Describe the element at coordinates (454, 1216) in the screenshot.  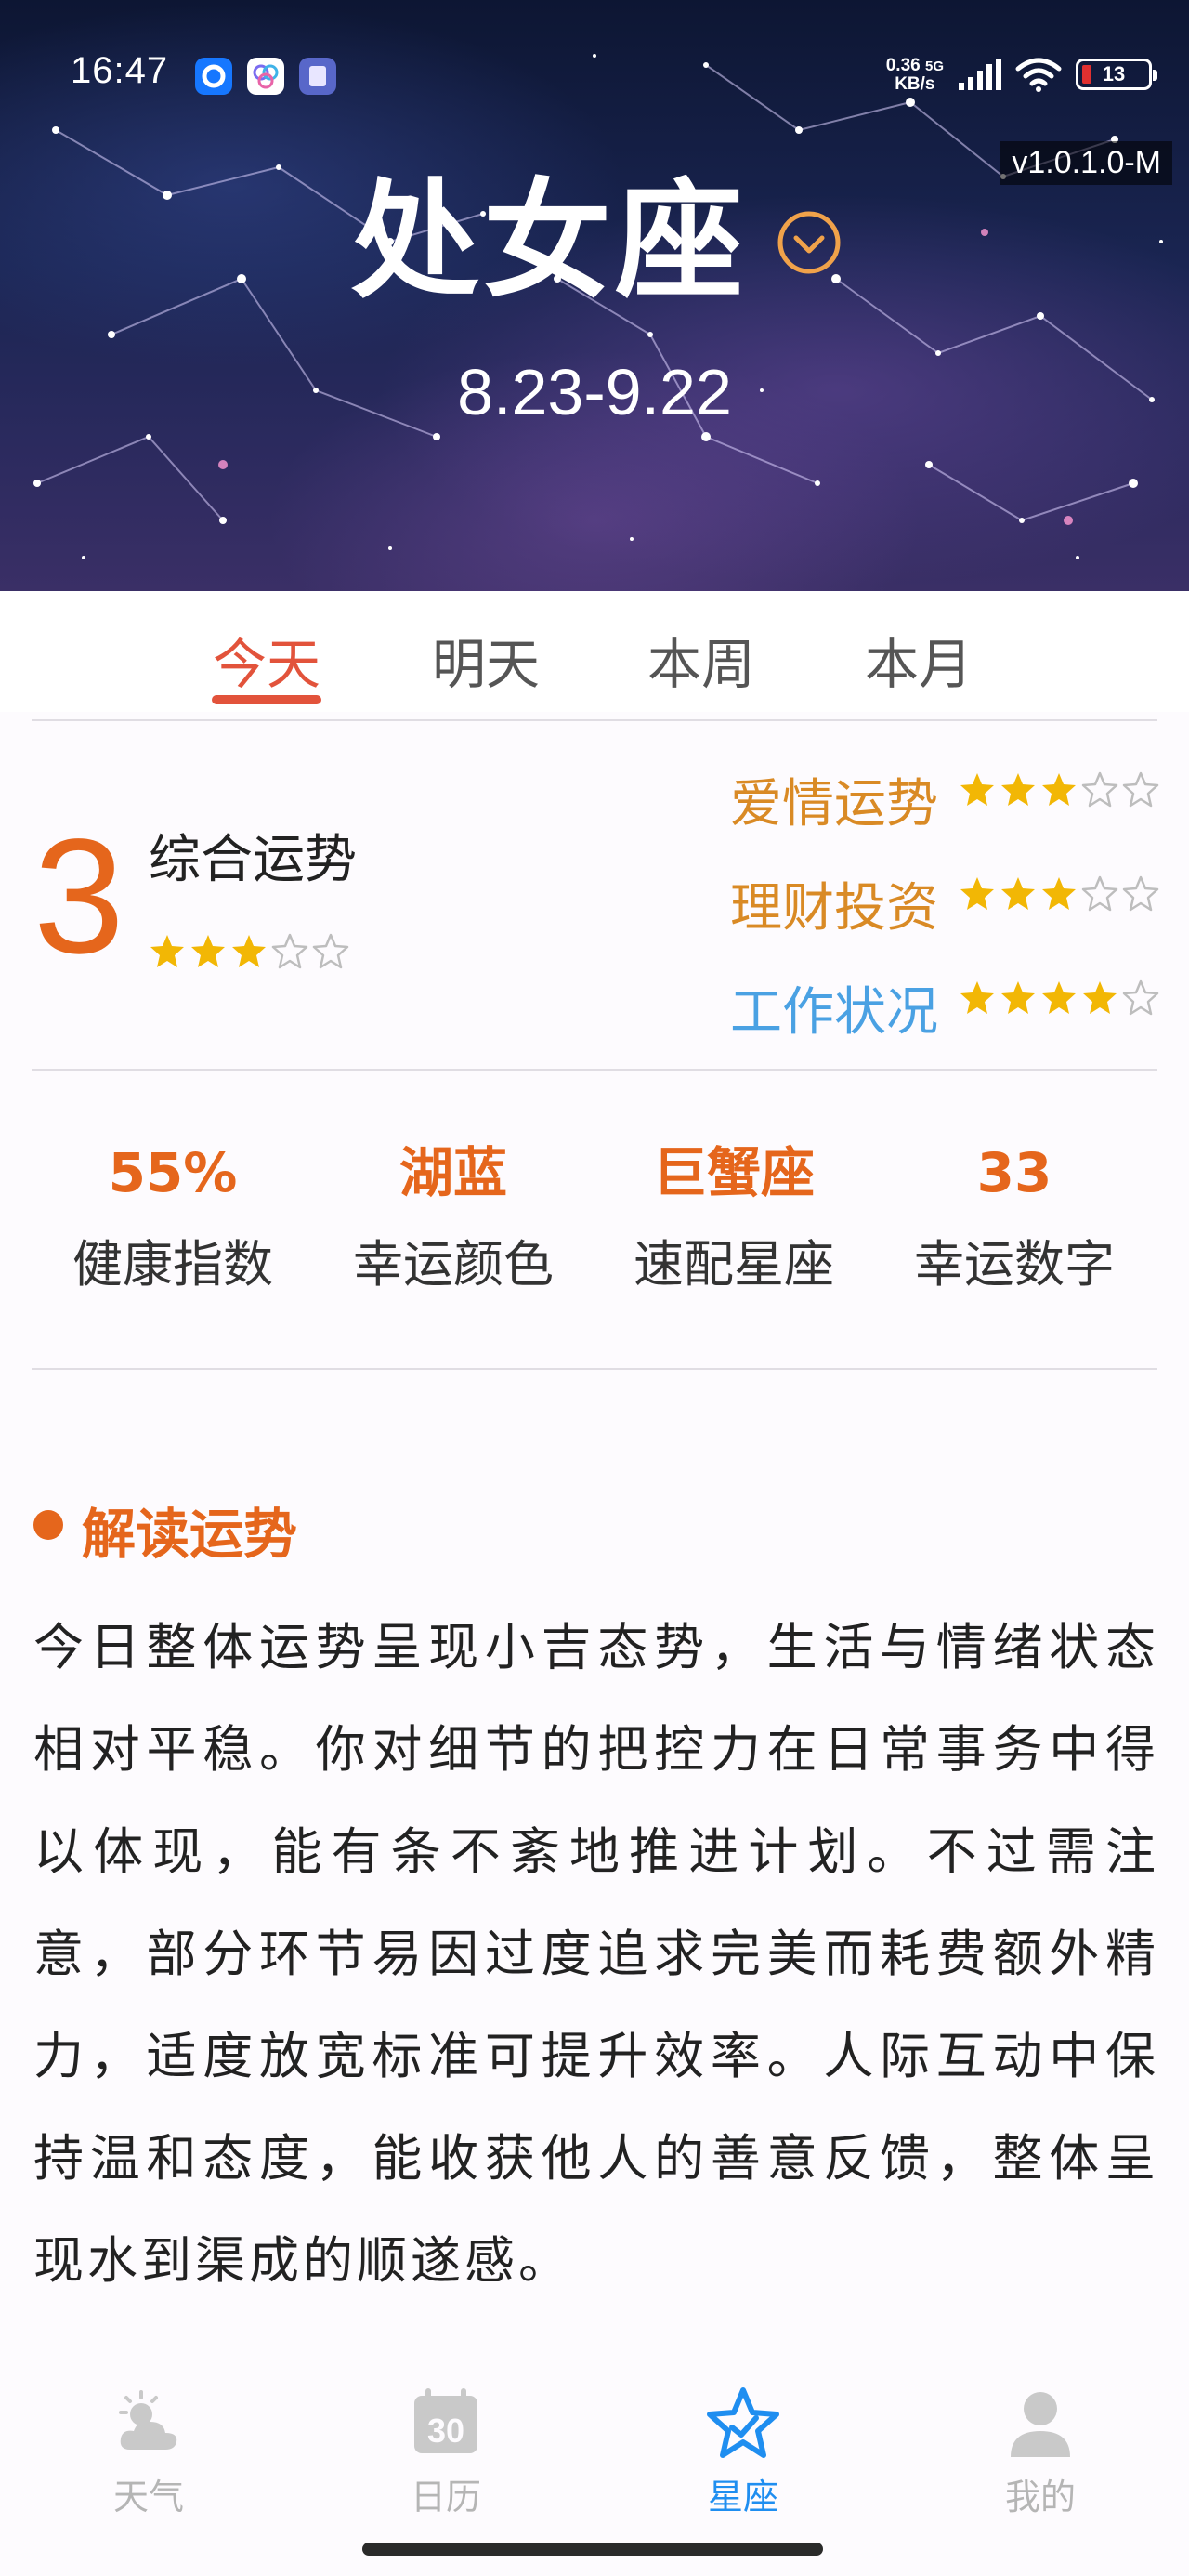
I see `stat-lucky-color: 湖蓝 幸运颜色` at that location.